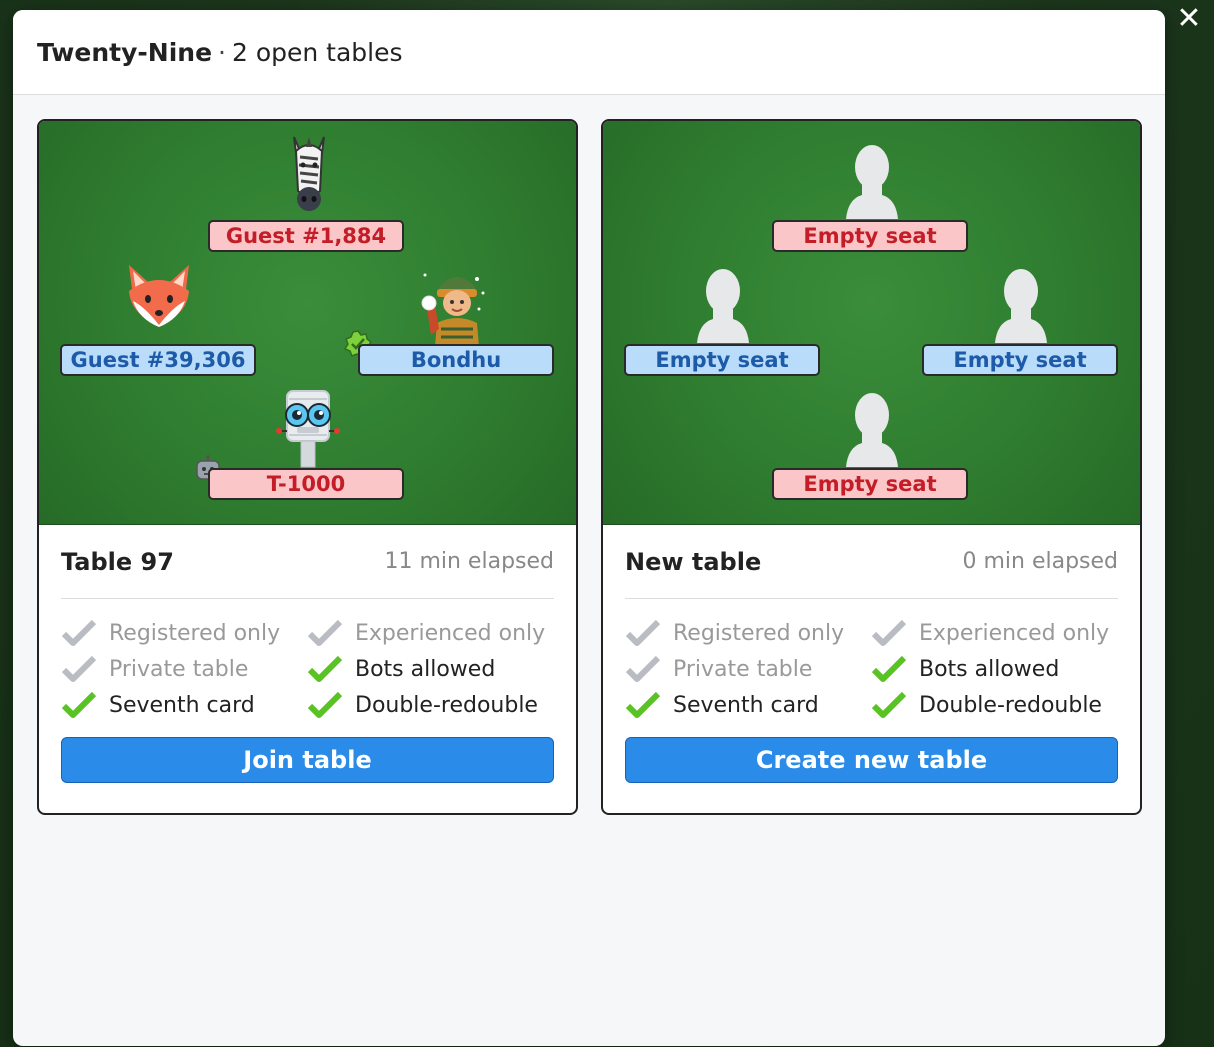 This screenshot has width=1214, height=1047. What do you see at coordinates (469, 561) in the screenshot?
I see `elapsed-time: 11 min elapsed` at bounding box center [469, 561].